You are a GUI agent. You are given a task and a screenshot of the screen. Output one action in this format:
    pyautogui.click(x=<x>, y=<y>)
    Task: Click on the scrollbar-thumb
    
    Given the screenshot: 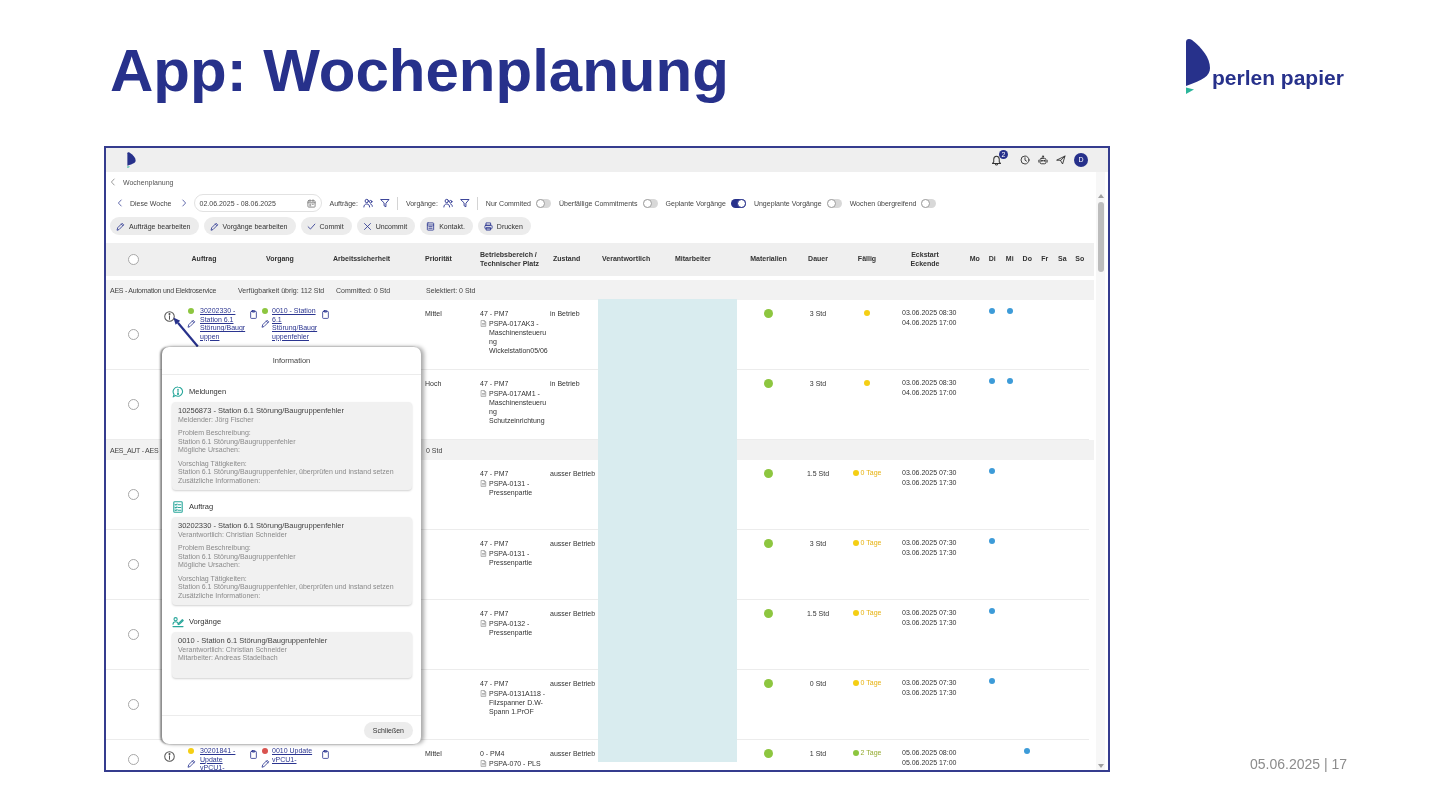 What is the action you would take?
    pyautogui.click(x=1100, y=237)
    